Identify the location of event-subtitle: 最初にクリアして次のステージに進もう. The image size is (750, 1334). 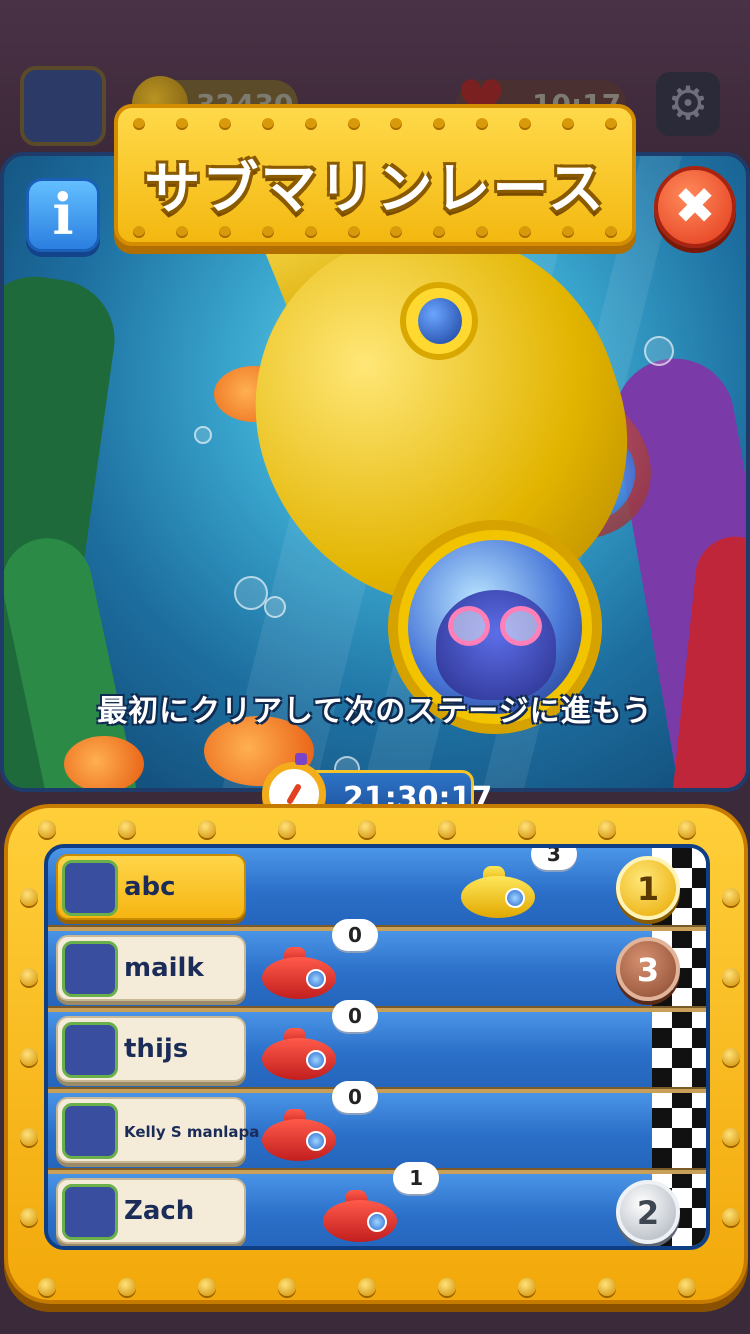
(375, 711).